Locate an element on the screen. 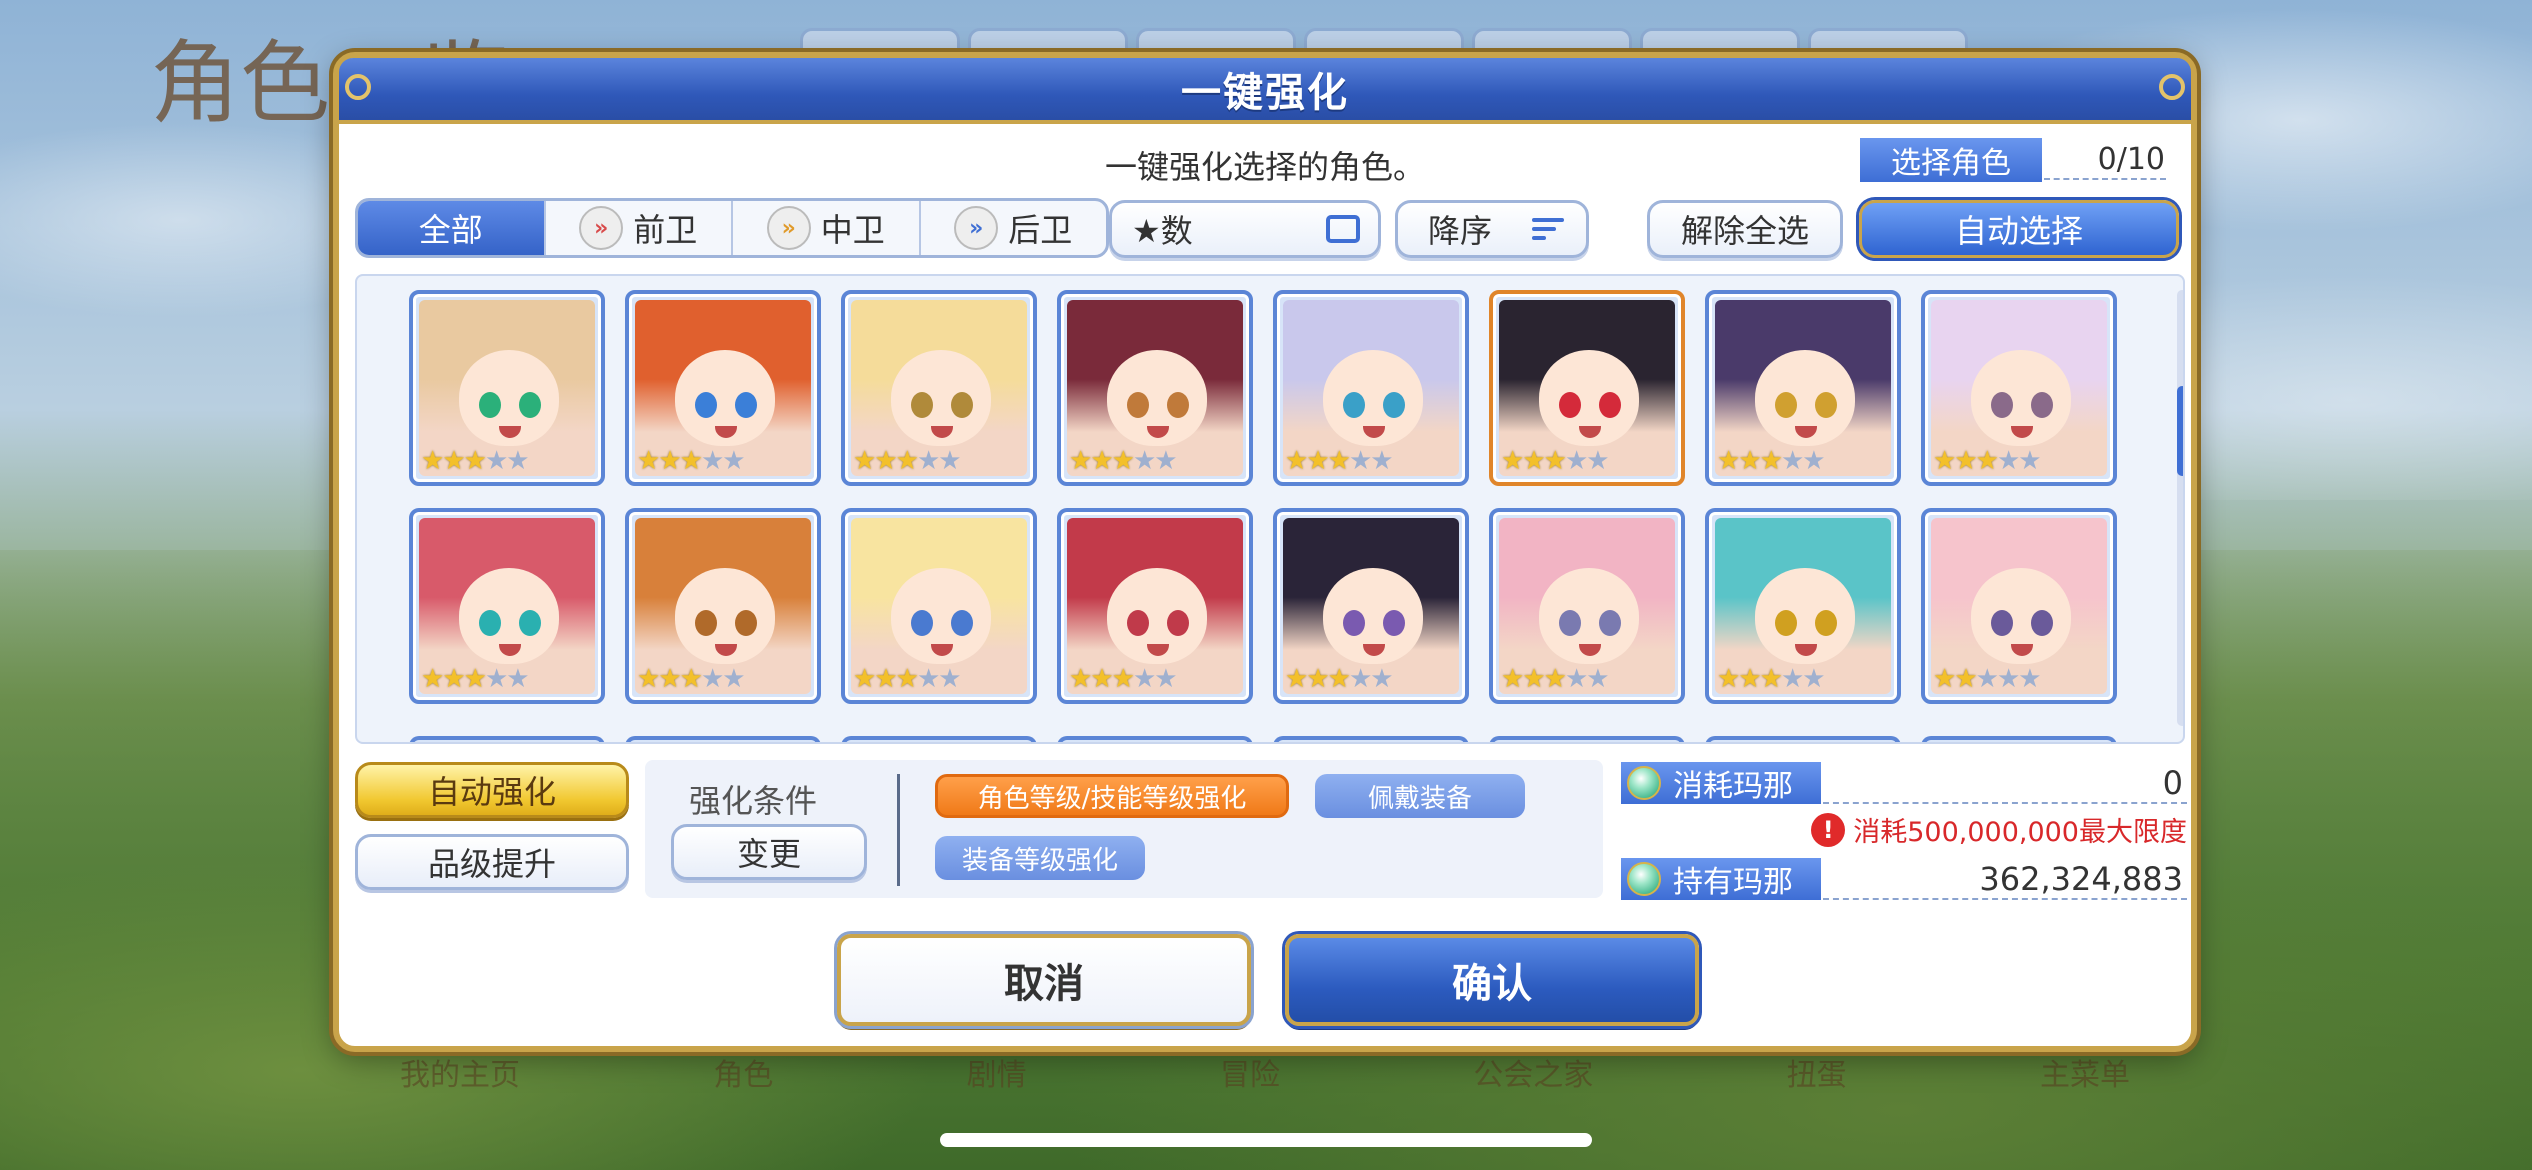 The height and width of the screenshot is (1170, 2532). ornament-icon is located at coordinates (2172, 87).